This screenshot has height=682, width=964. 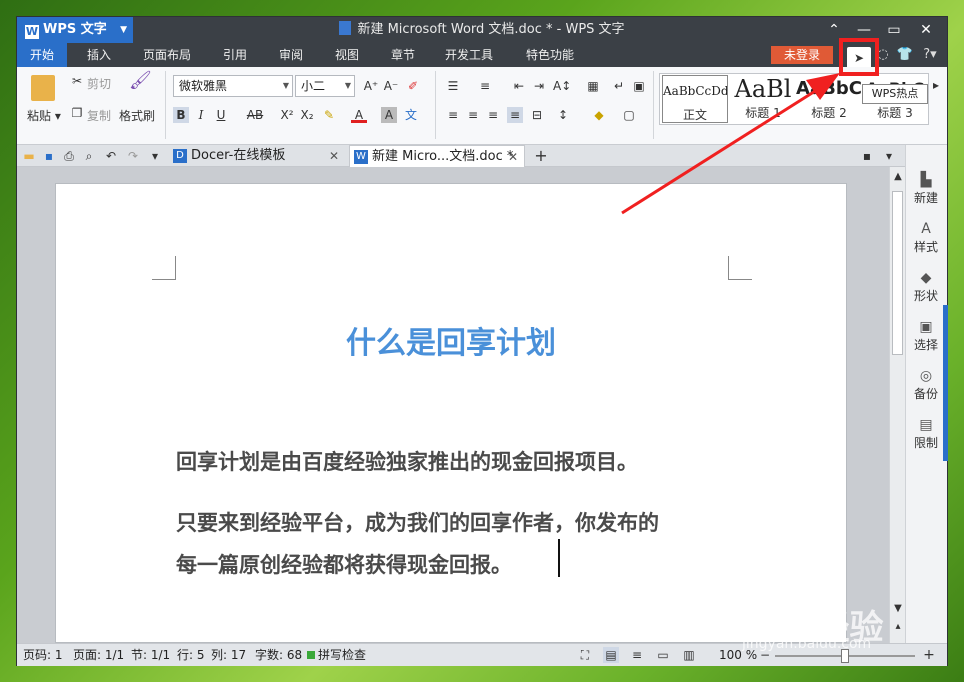 I want to click on paste-button: 粘贴 ▾, so click(x=44, y=115).